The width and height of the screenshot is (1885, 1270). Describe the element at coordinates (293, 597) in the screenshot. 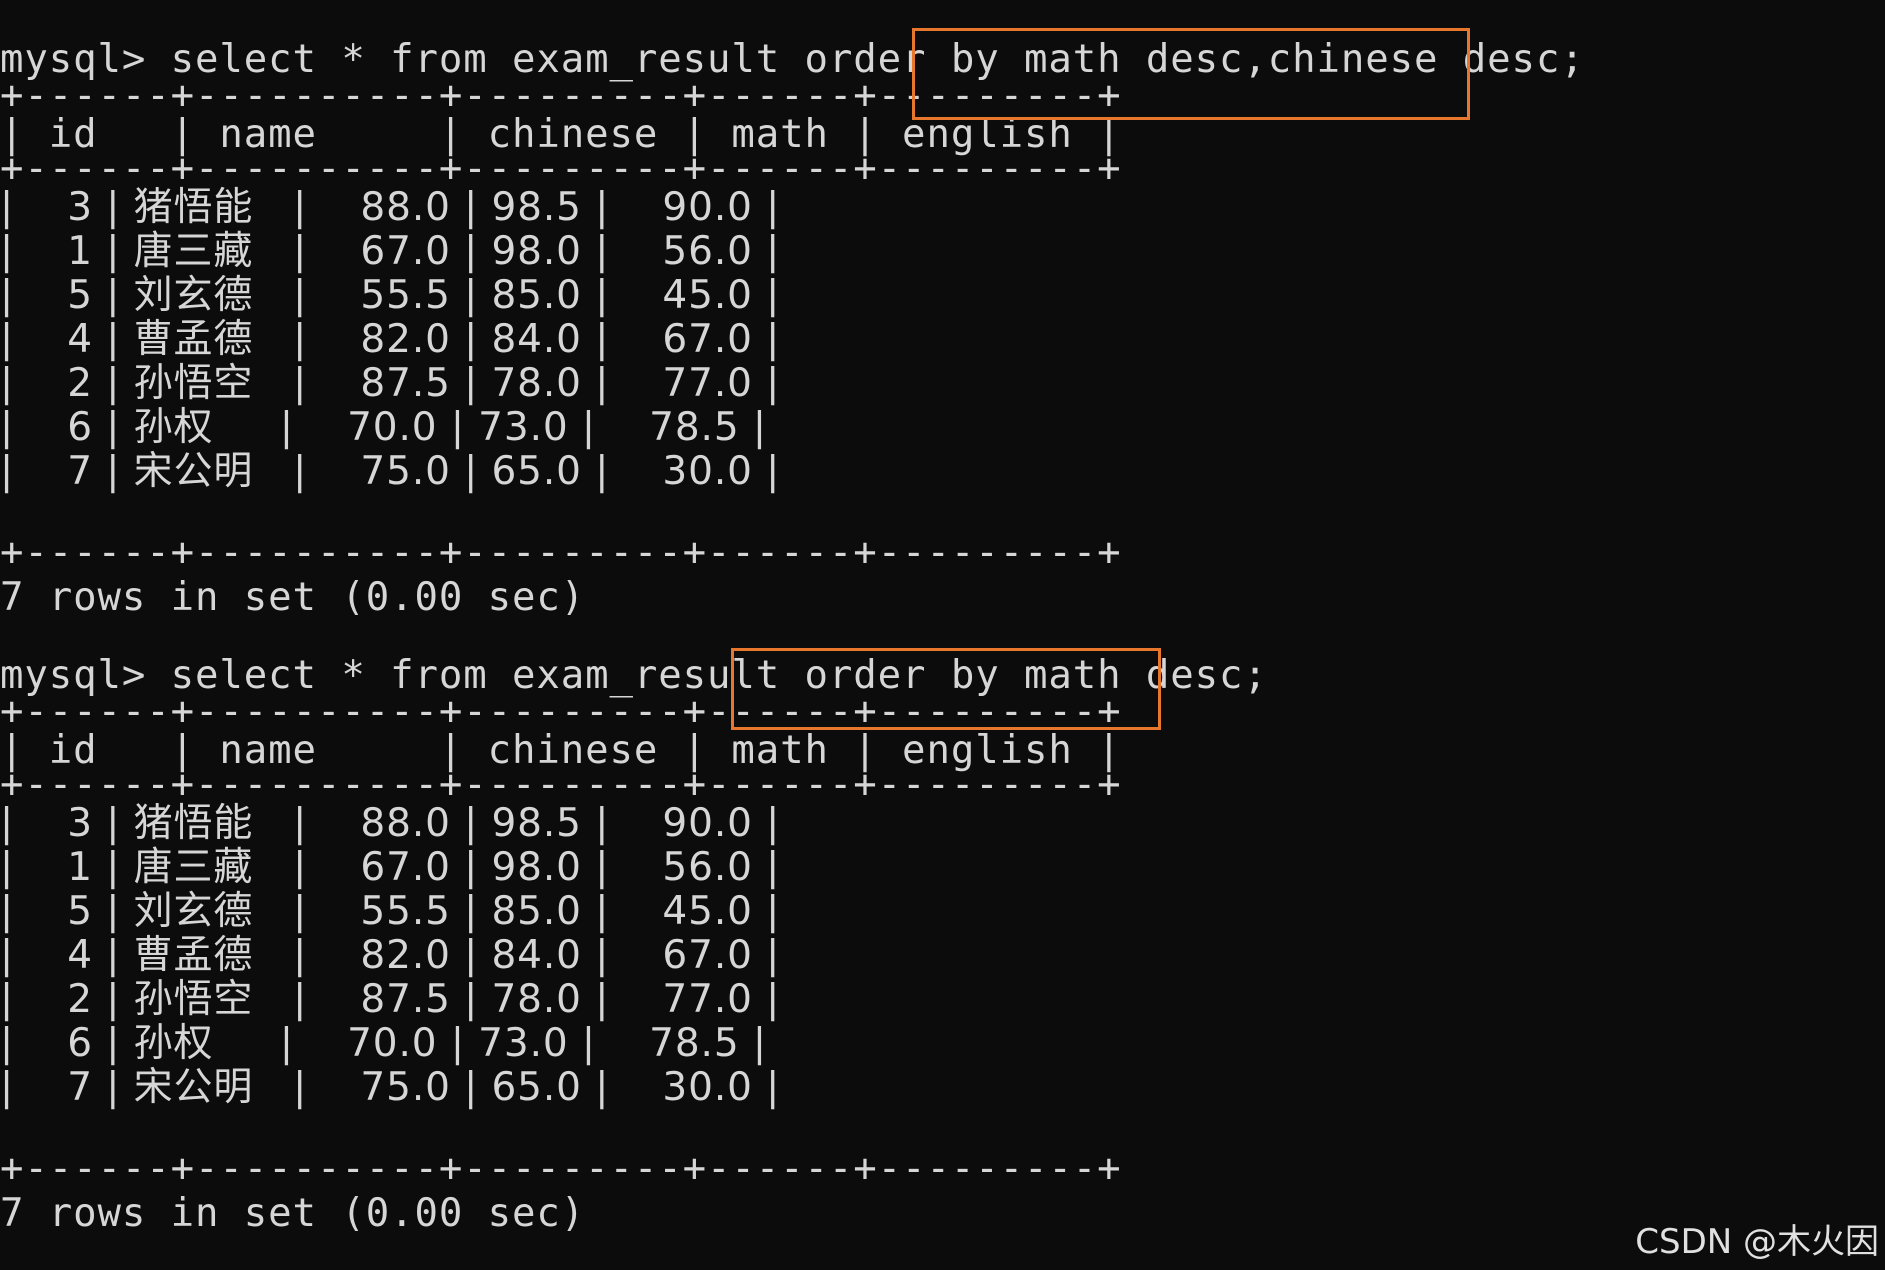

I see `result-status-1: 7 rows in set (0.00 sec)` at that location.